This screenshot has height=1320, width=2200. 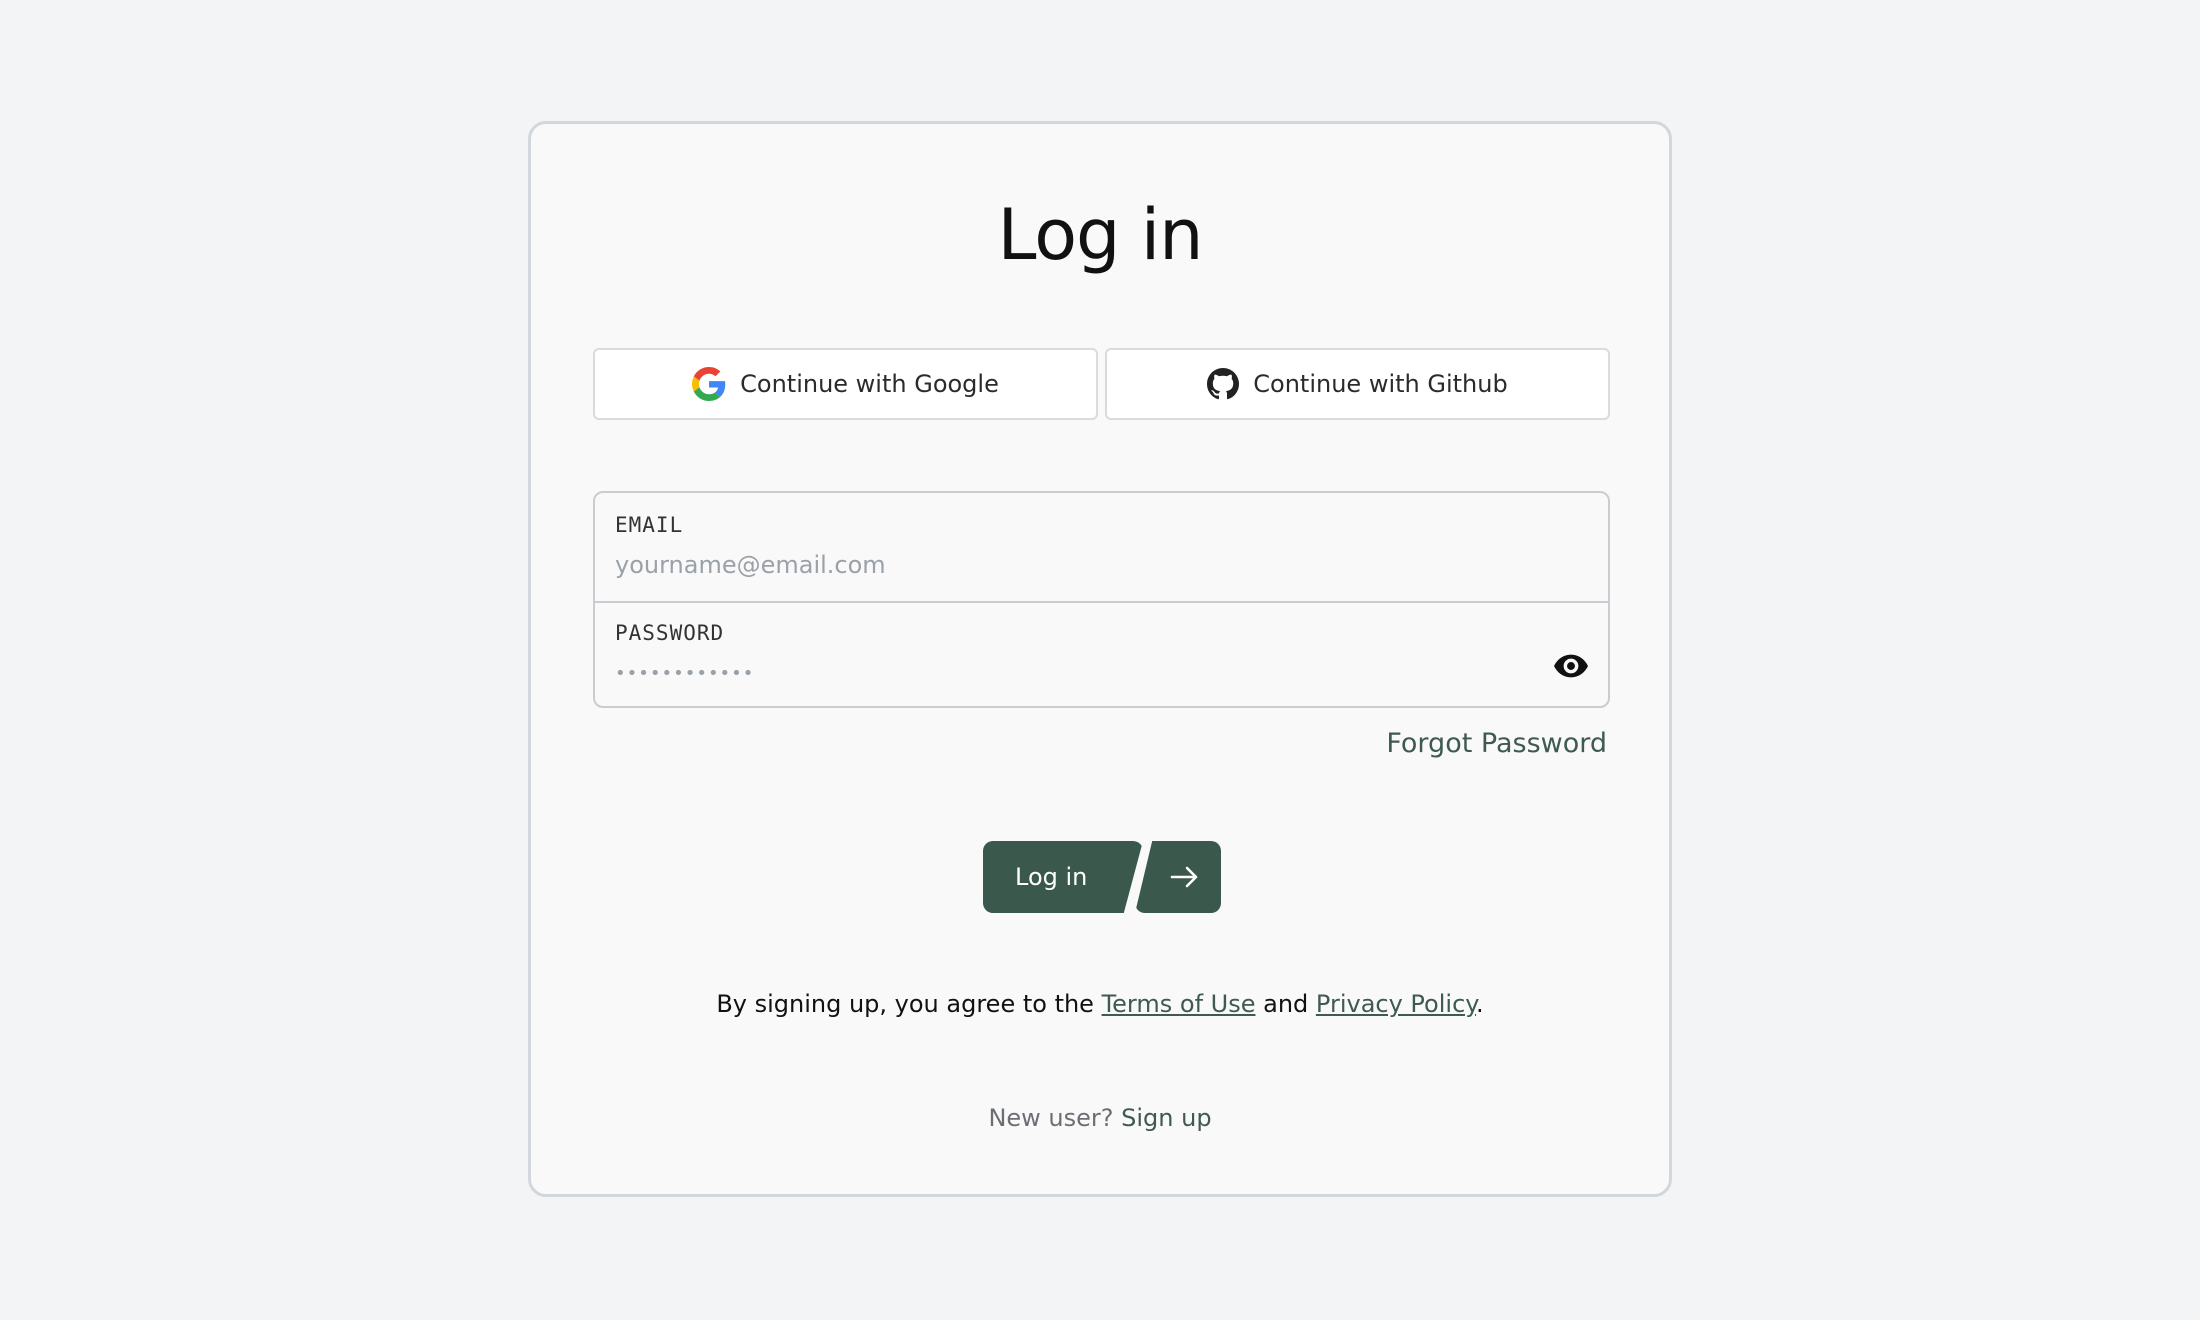 I want to click on password-input, so click(x=1065, y=673).